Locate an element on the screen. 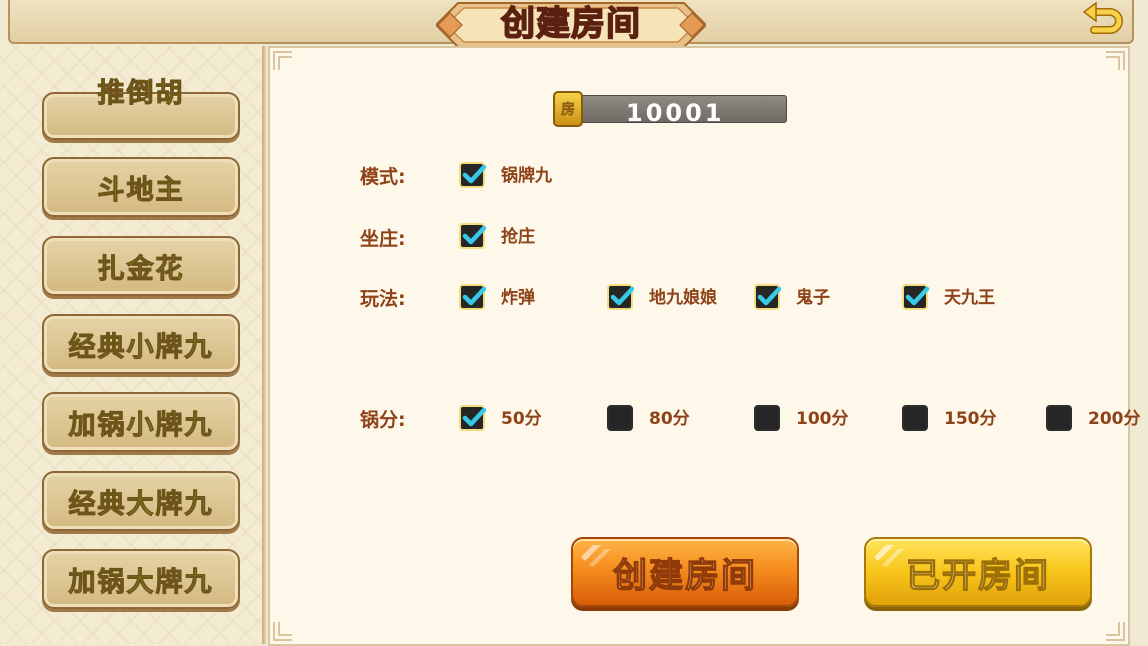  option-label: 50分 is located at coordinates (521, 419).